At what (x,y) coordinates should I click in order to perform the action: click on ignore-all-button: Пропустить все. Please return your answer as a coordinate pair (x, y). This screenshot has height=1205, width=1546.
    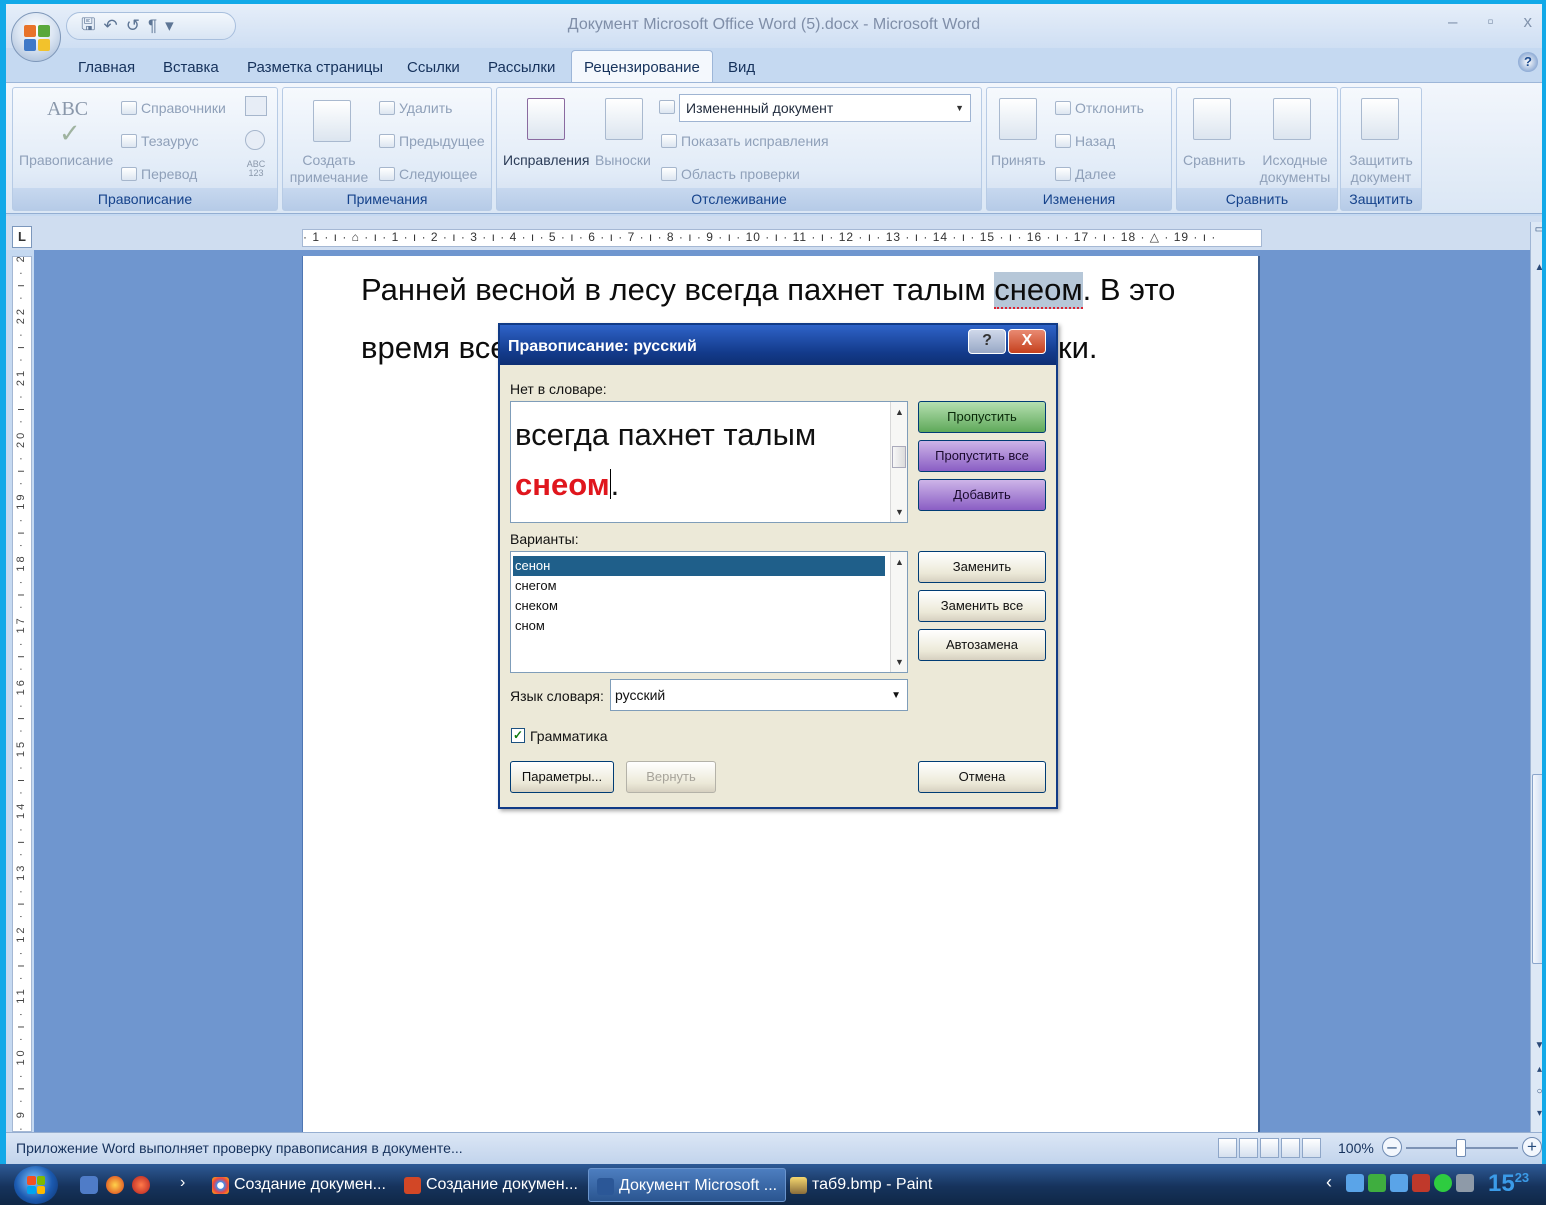
    Looking at the image, I should click on (982, 456).